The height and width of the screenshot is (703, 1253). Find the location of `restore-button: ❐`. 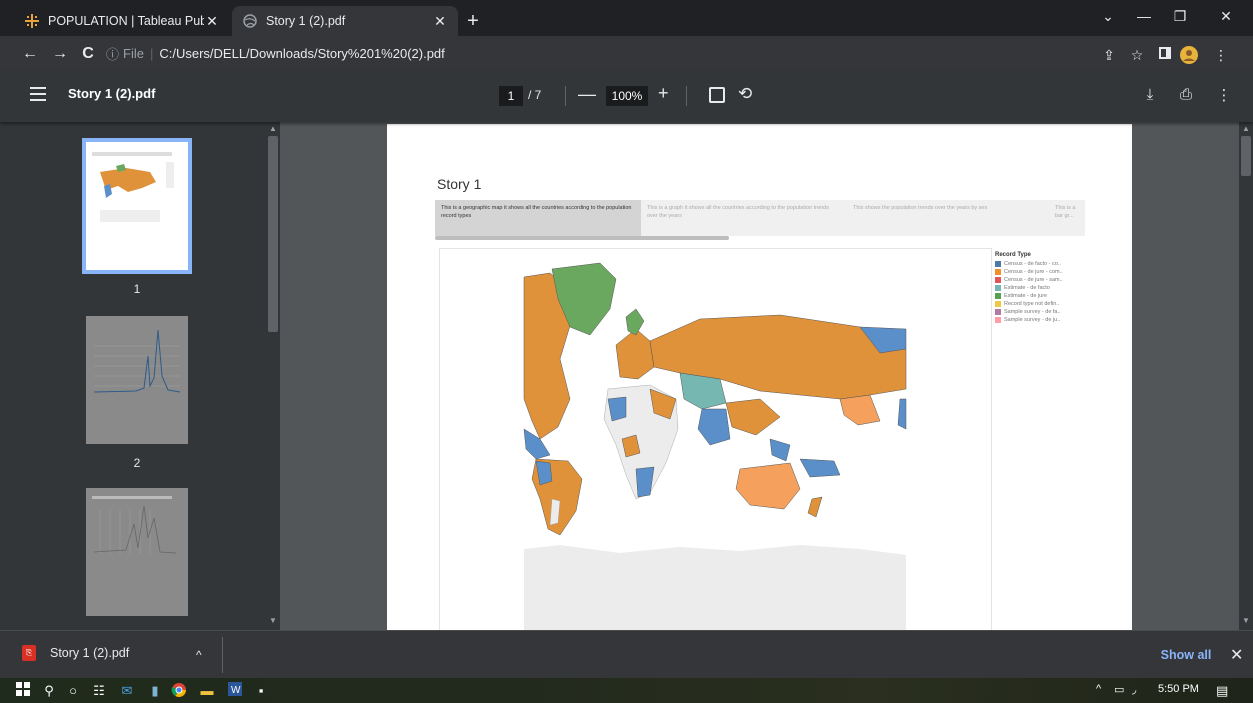

restore-button: ❐ is located at coordinates (1180, 16).